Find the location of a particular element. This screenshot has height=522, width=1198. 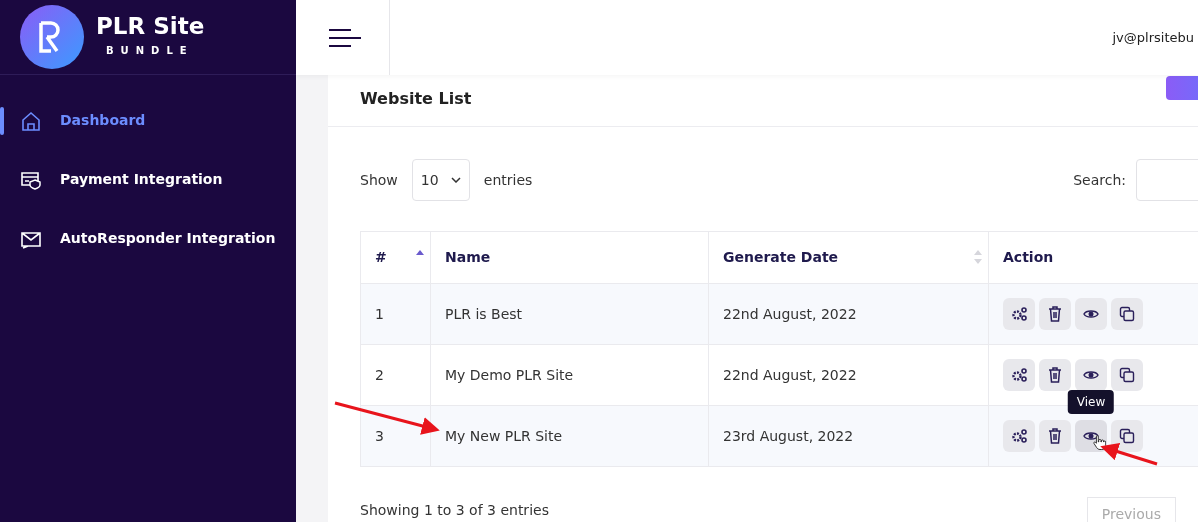

table-cell: 2 is located at coordinates (379, 374).